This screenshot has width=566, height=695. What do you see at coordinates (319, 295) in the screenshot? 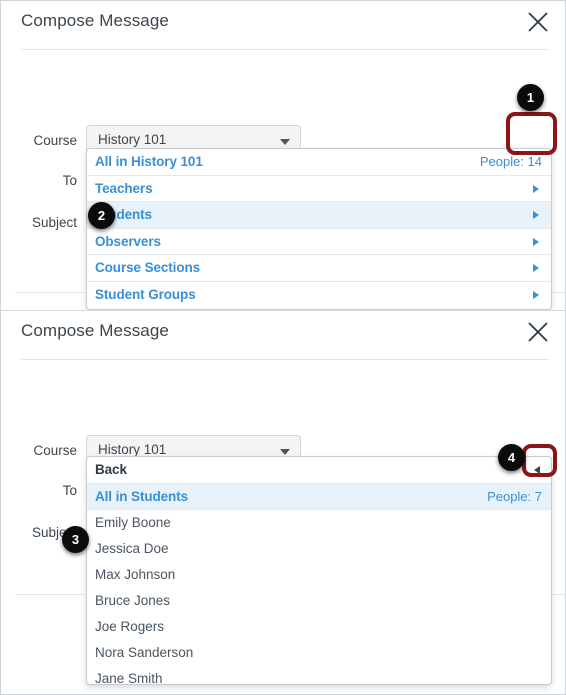
I see `dropdown-item-student-groups: Student Groups` at bounding box center [319, 295].